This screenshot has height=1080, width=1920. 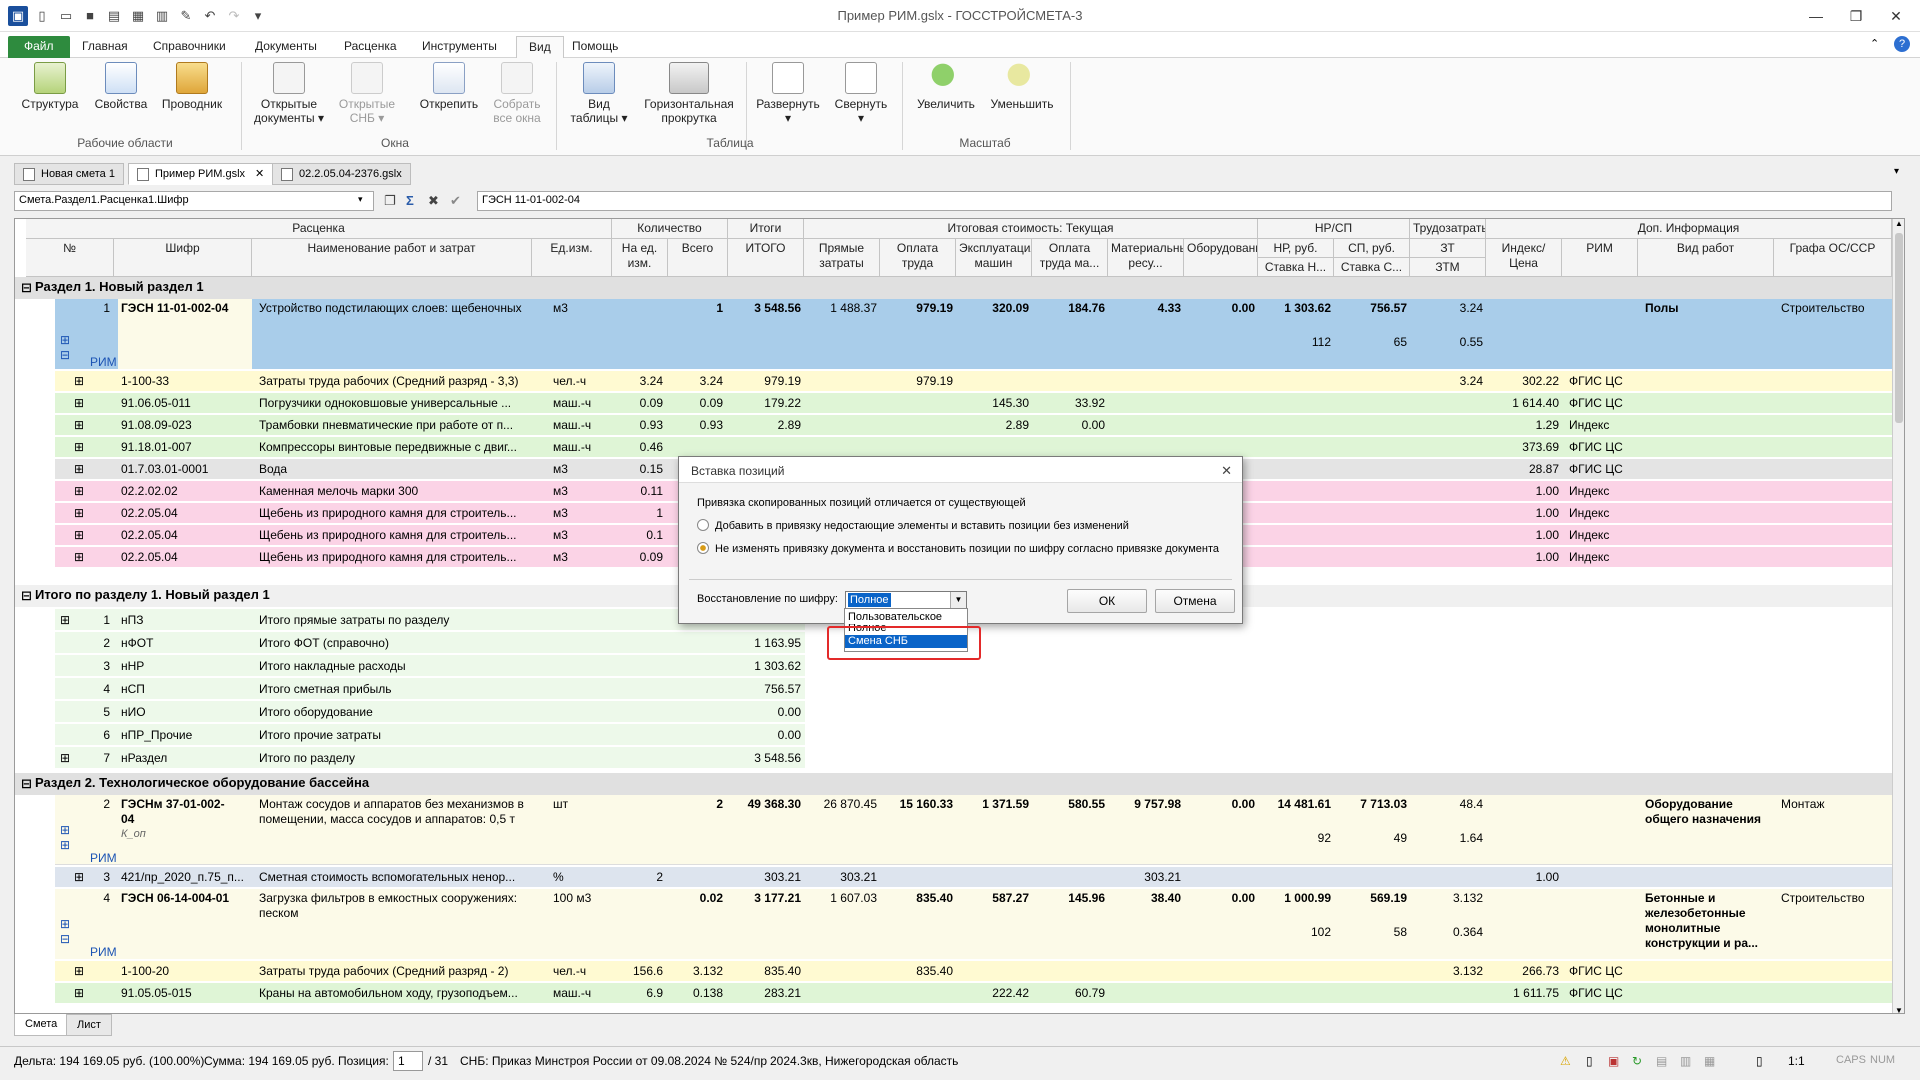 What do you see at coordinates (1896, 16) in the screenshot?
I see `close-button: ✕` at bounding box center [1896, 16].